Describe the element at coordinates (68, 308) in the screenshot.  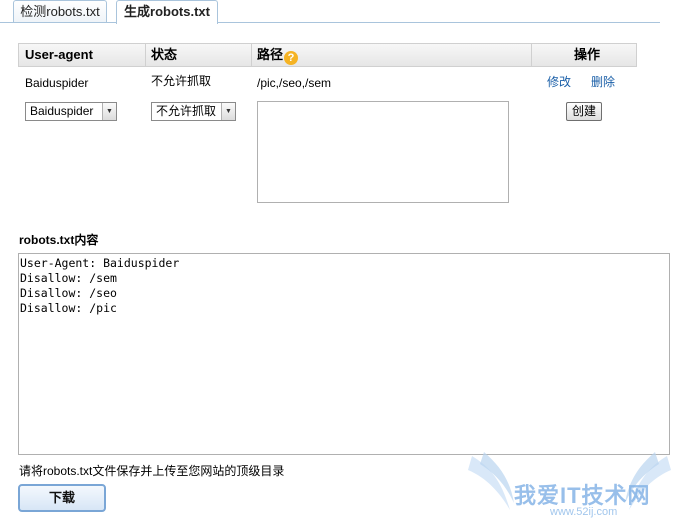
I see `content-line: Disallow: /pic` at that location.